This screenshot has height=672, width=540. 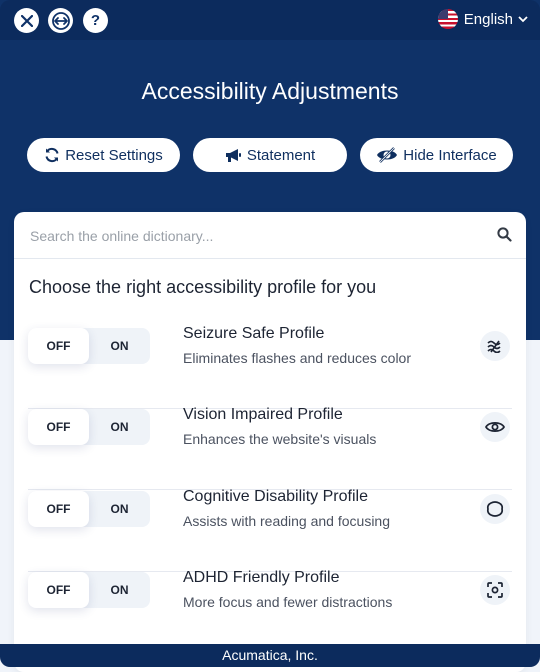 What do you see at coordinates (297, 358) in the screenshot?
I see `profile-description: Eliminates flashes and reduces color` at bounding box center [297, 358].